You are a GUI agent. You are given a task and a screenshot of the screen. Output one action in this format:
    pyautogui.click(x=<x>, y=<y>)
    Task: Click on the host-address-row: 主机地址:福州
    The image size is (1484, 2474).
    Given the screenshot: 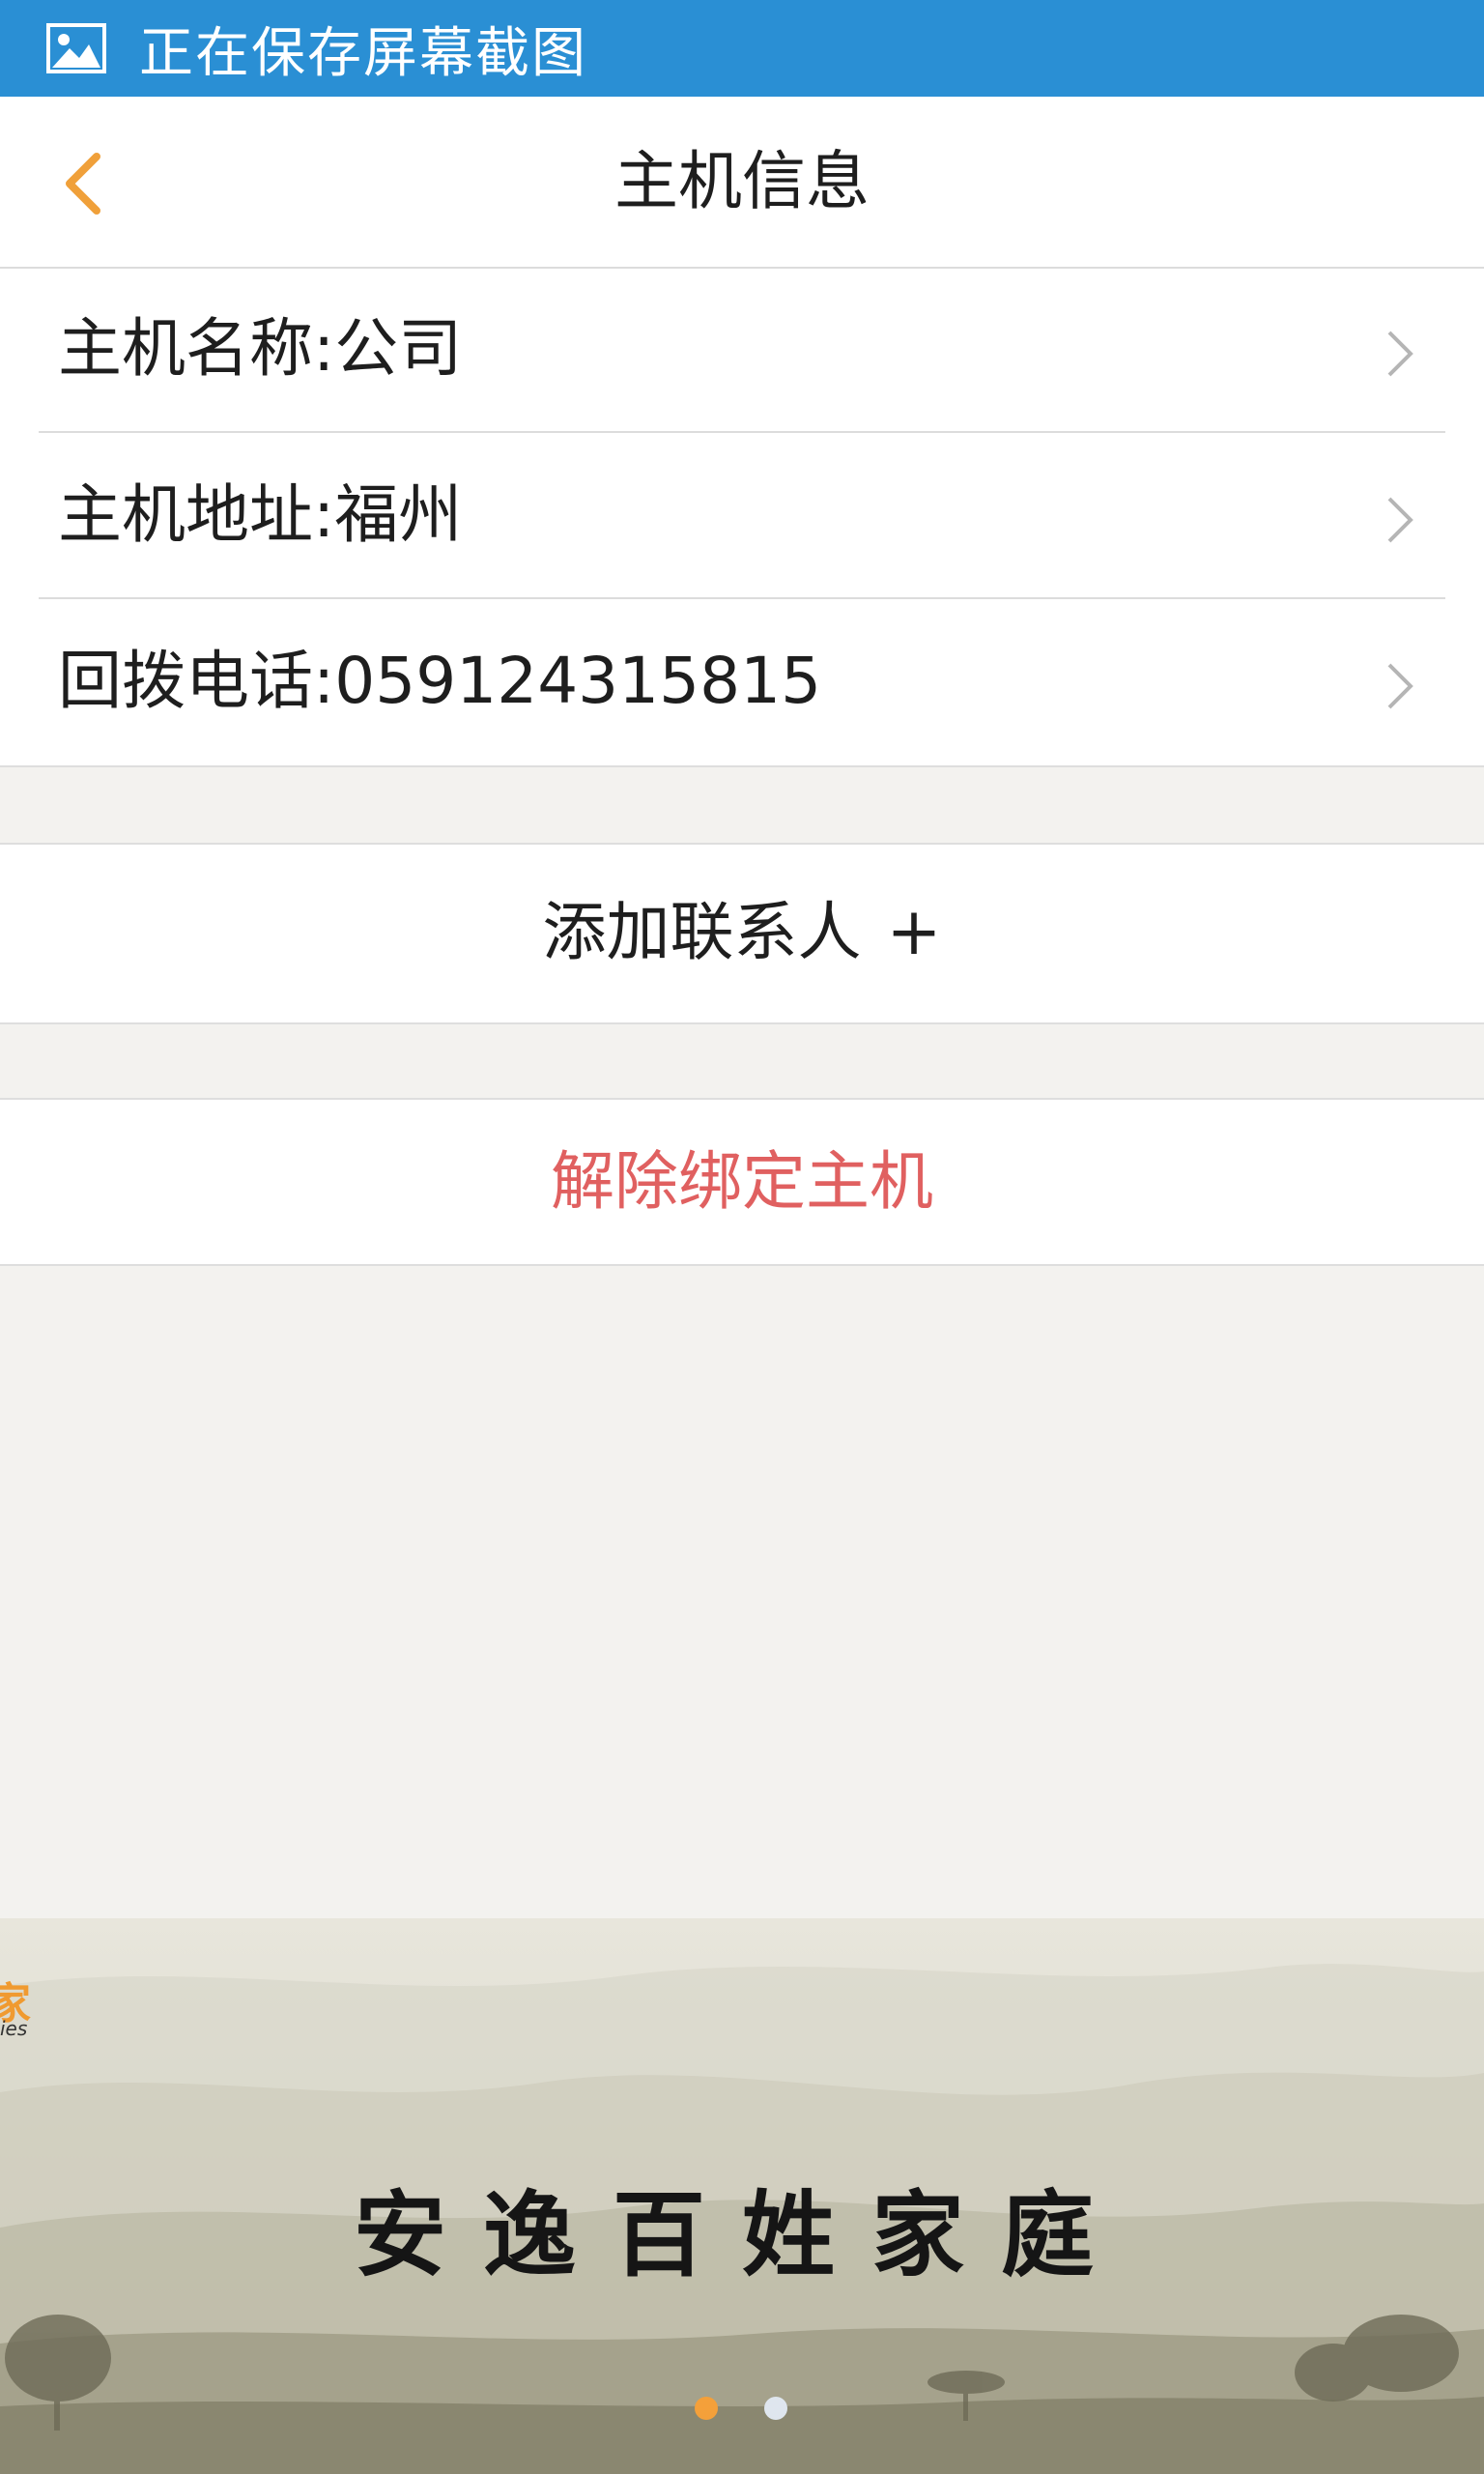 What is the action you would take?
    pyautogui.click(x=742, y=517)
    